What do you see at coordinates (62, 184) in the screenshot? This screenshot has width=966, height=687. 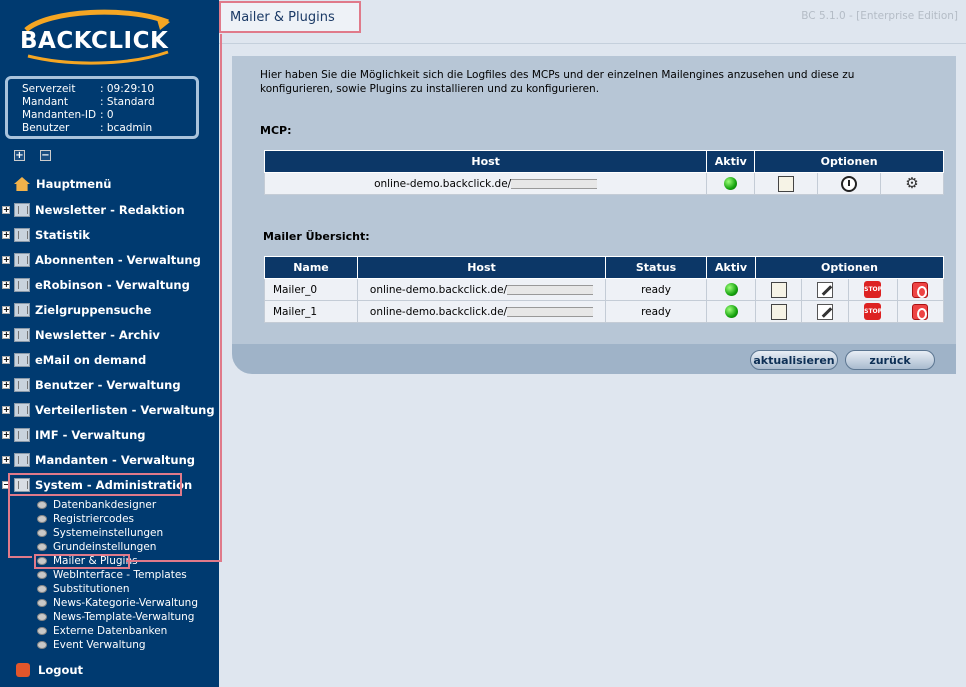 I see `nav-hauptmenu: Hauptmenü` at bounding box center [62, 184].